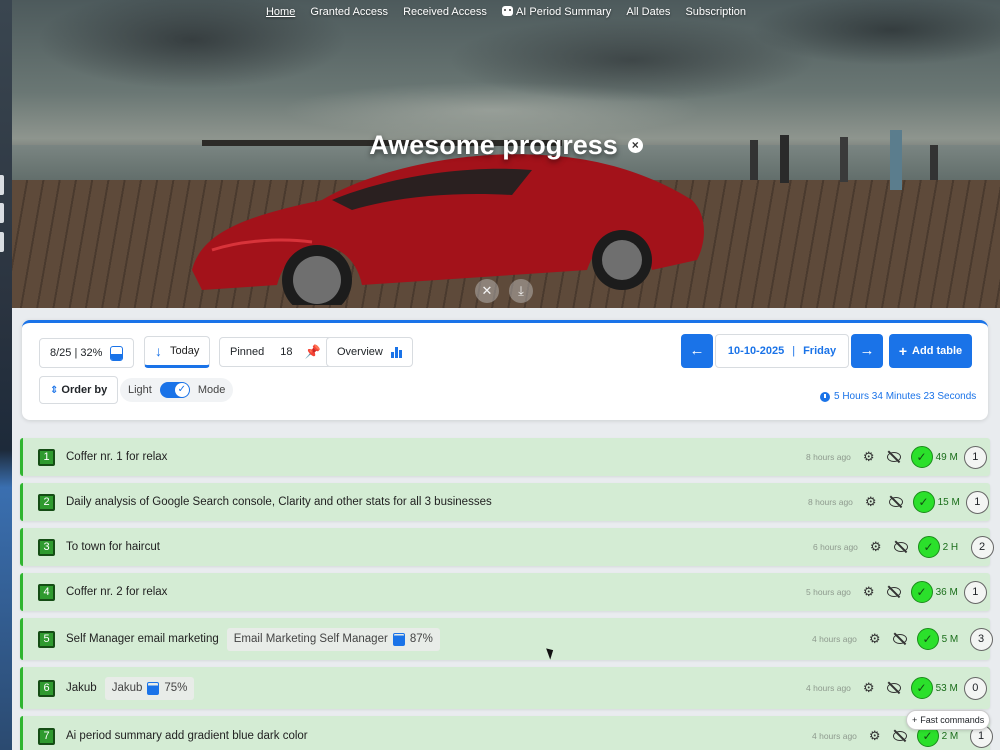  Describe the element at coordinates (54, 390) in the screenshot. I see `sort-icon: ⇕` at that location.